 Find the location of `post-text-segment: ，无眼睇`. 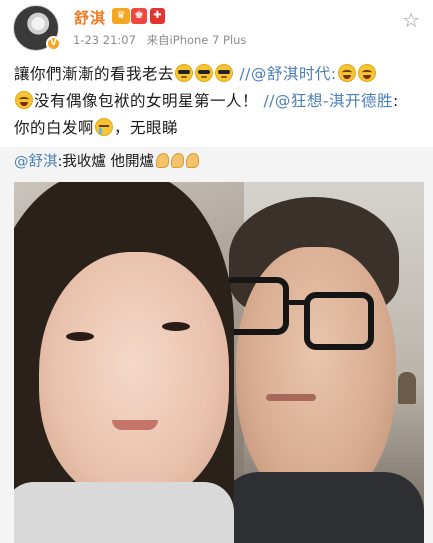

post-text-segment: ，无眼睇 is located at coordinates (146, 128).